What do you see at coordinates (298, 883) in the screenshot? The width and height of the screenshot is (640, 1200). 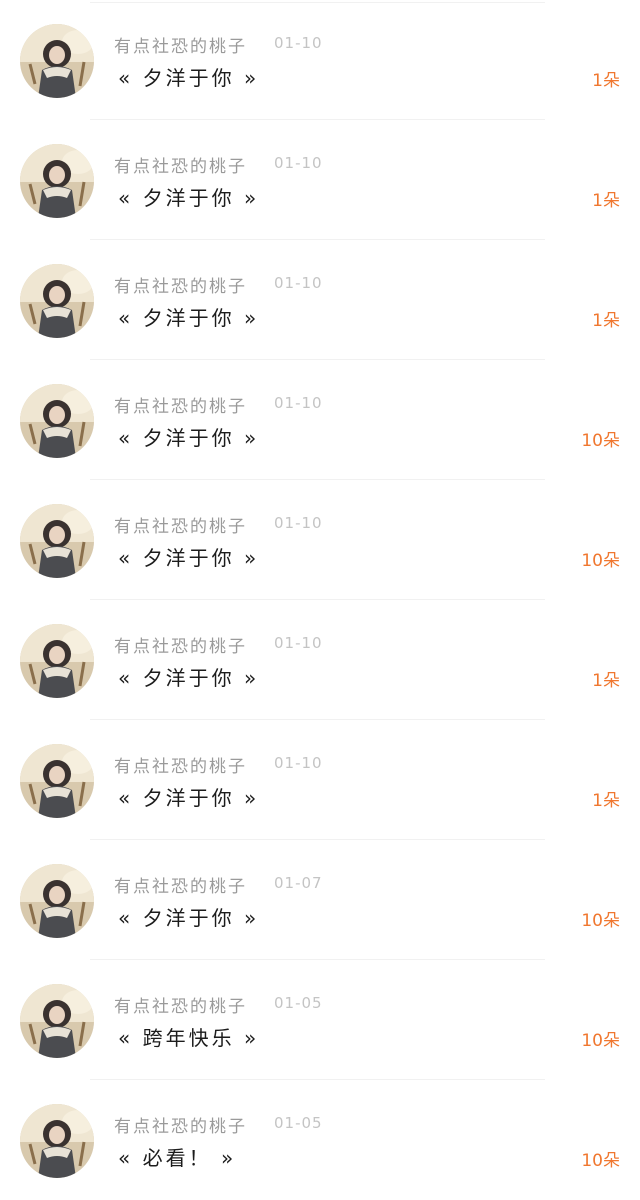 I see `post-date: 01-07` at bounding box center [298, 883].